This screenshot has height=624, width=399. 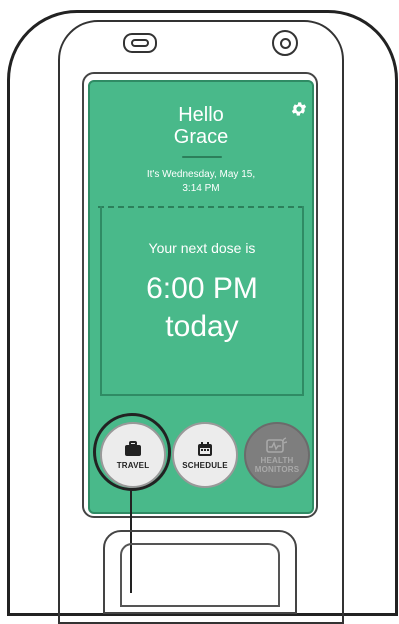 What do you see at coordinates (201, 182) in the screenshot?
I see `current-datetime: It's Wednesday, May 15, 3:14 PM` at bounding box center [201, 182].